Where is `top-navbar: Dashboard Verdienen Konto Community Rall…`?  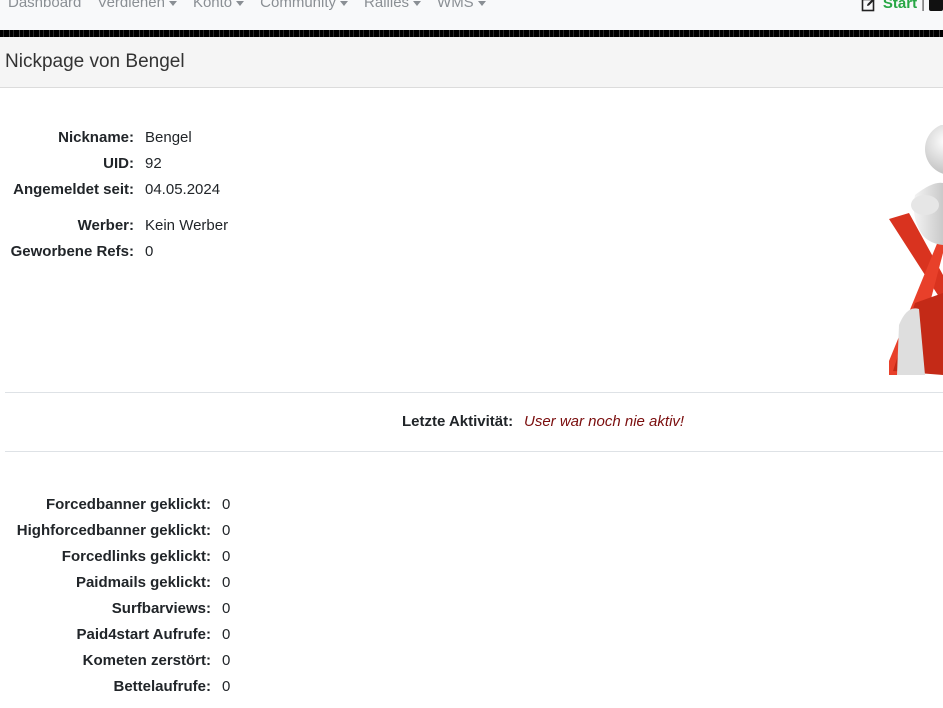 top-navbar: Dashboard Verdienen Konto Community Rall… is located at coordinates (471, 15).